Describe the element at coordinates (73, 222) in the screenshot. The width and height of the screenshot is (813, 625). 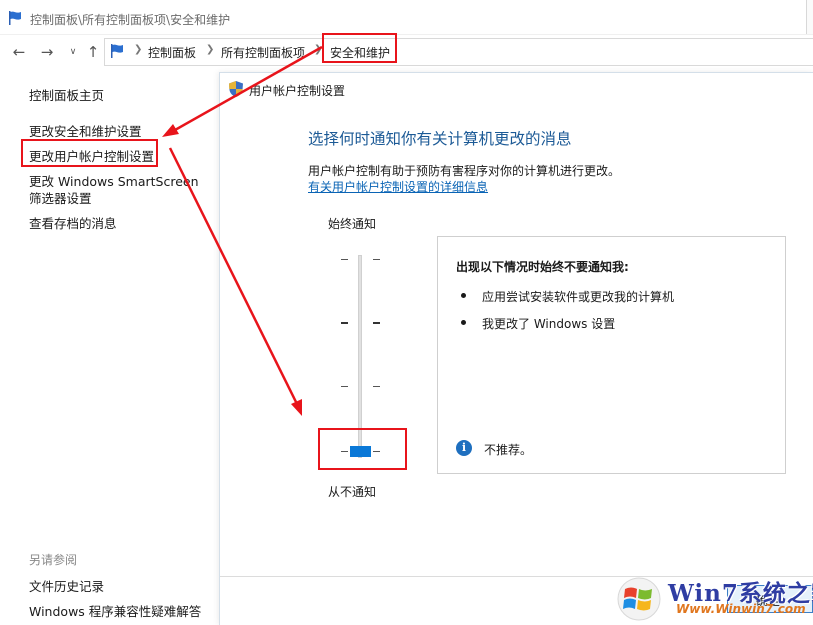
I see `view-archived-messages-link: 查看存档的消息` at that location.